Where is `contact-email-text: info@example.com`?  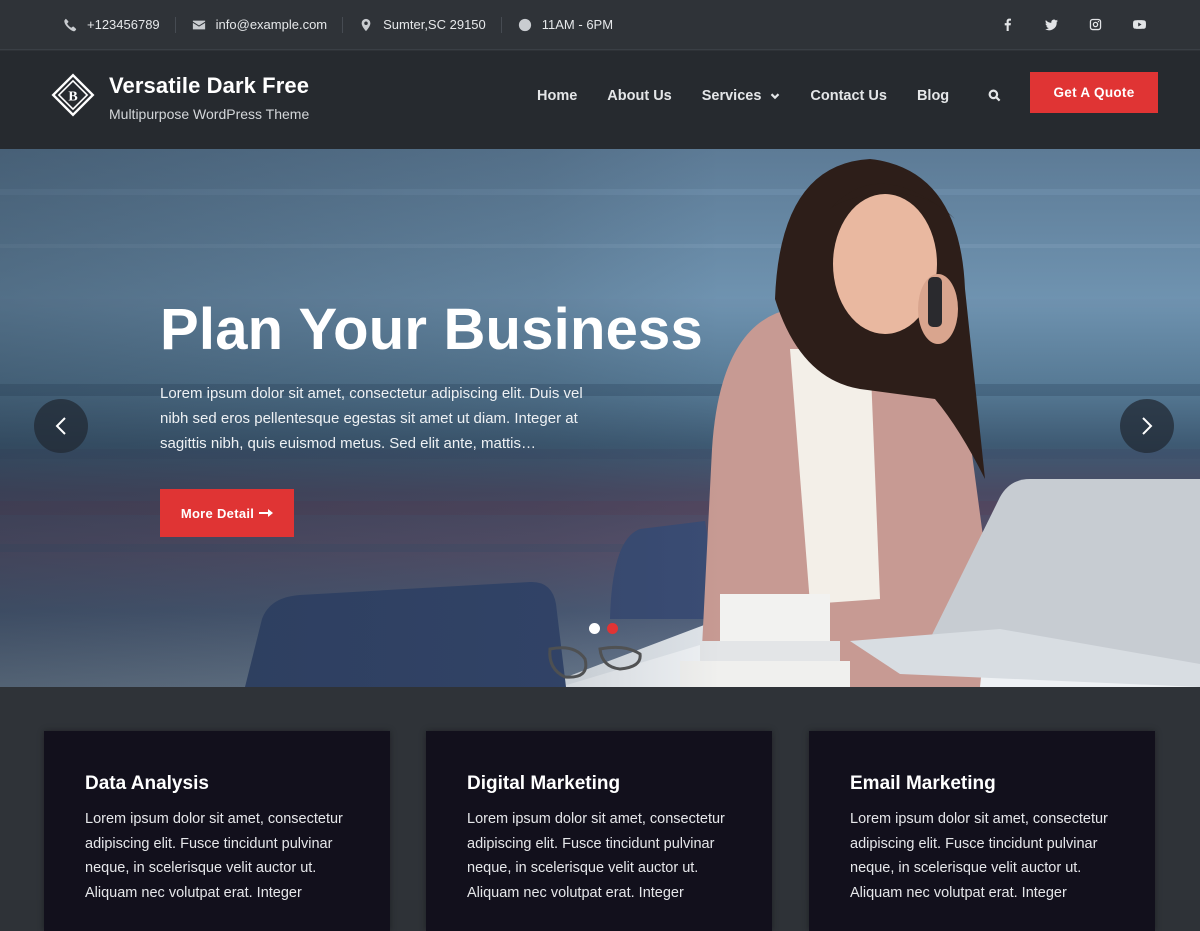 contact-email-text: info@example.com is located at coordinates (271, 24).